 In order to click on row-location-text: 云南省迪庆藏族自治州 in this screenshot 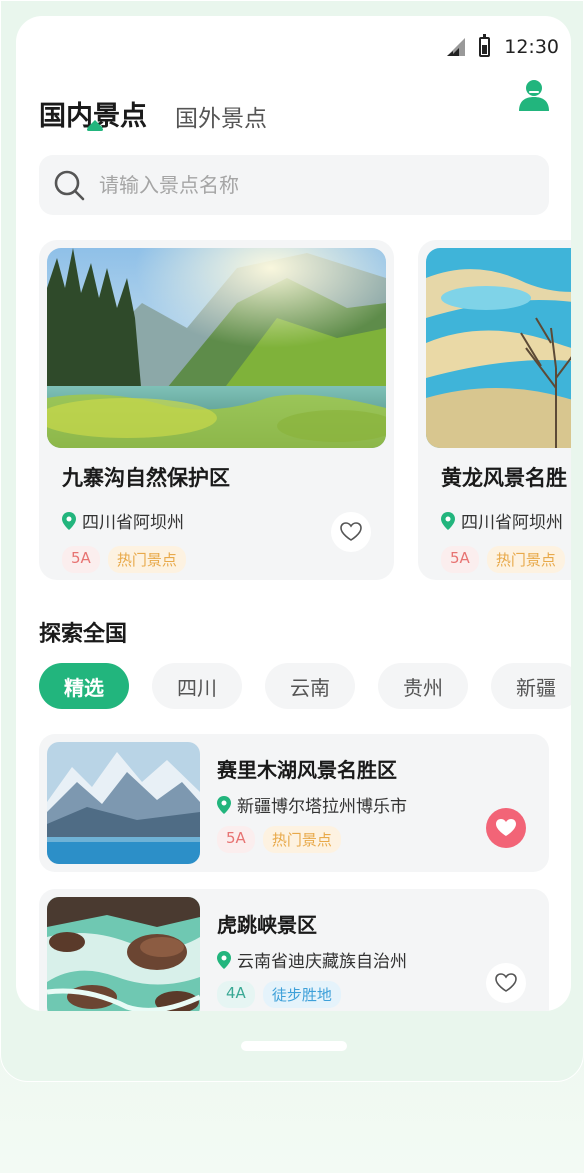, I will do `click(322, 962)`.